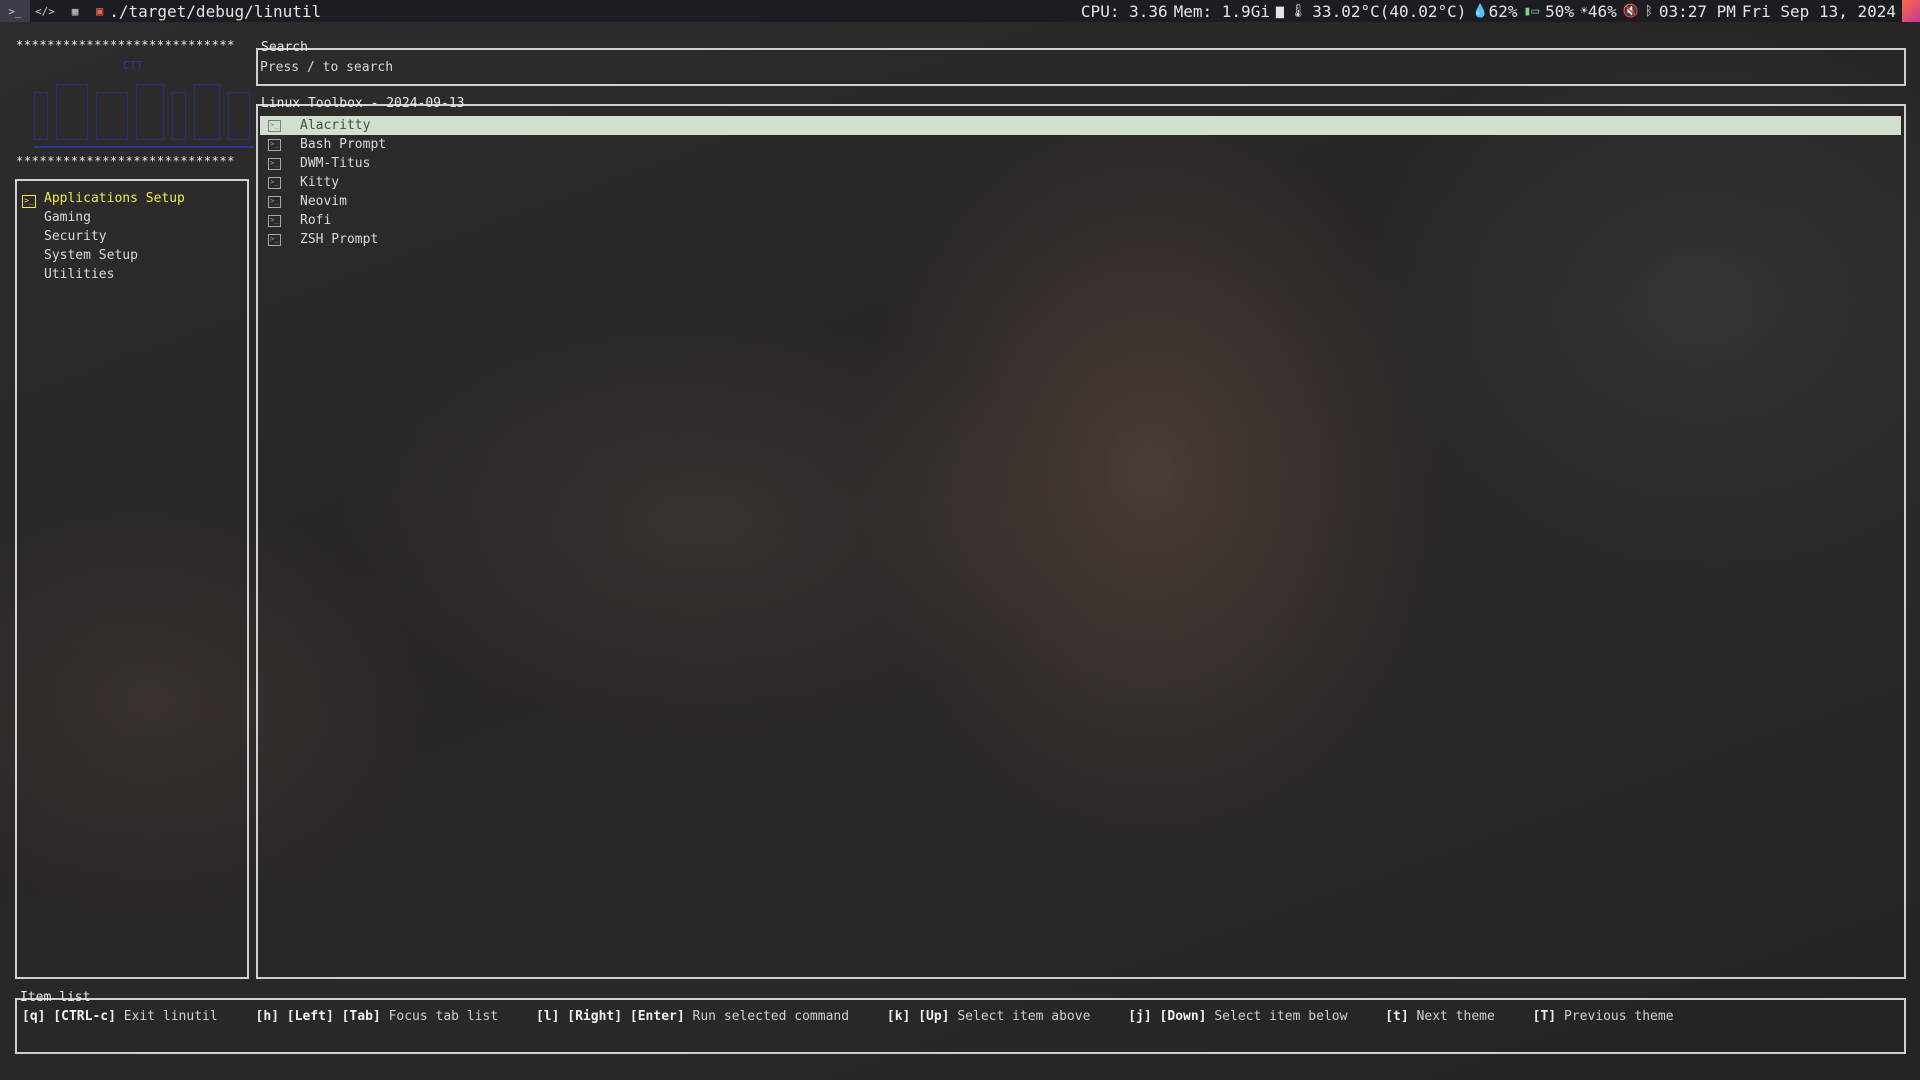 Image resolution: width=1920 pixels, height=1080 pixels. I want to click on list-item-bash-prompt: >_ Bash Prompt, so click(1080, 144).